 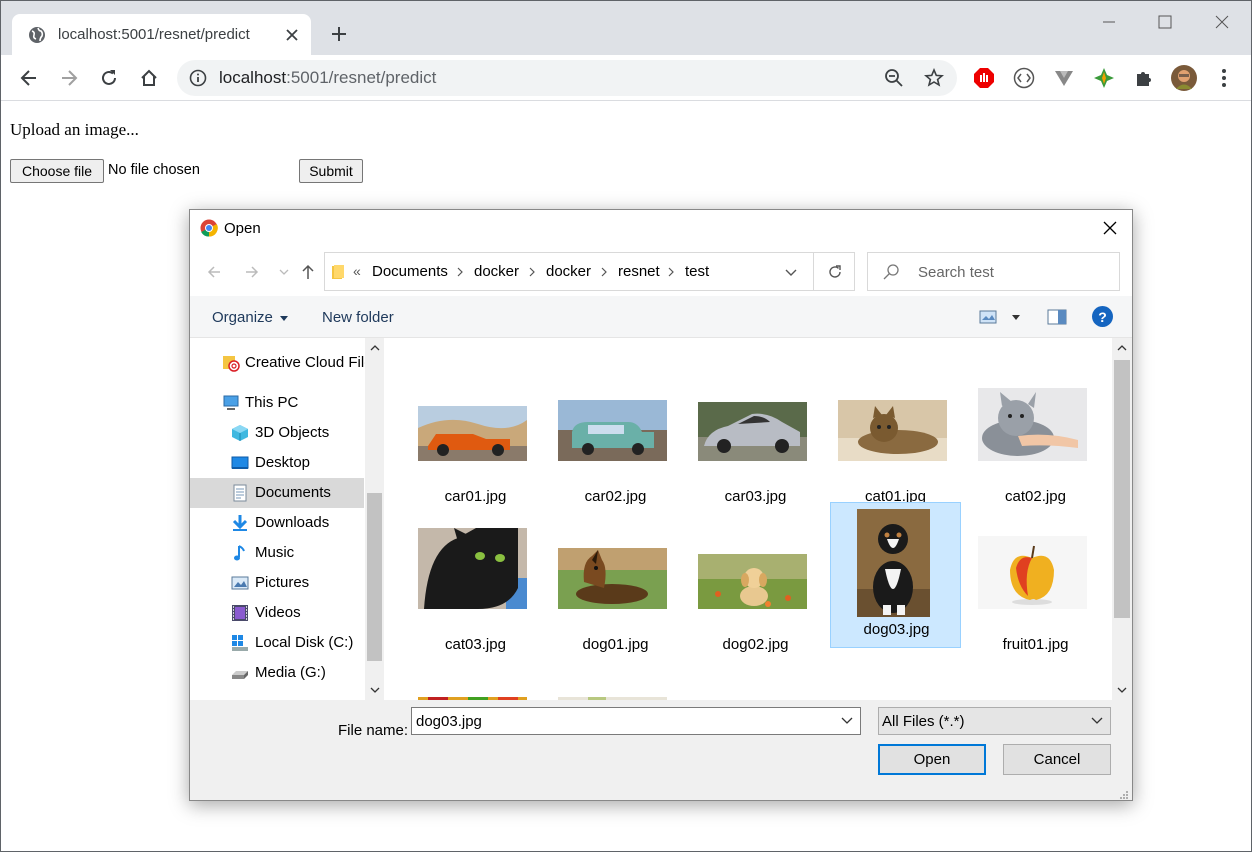 I want to click on file-name-input: dog03.jpg, so click(x=636, y=721).